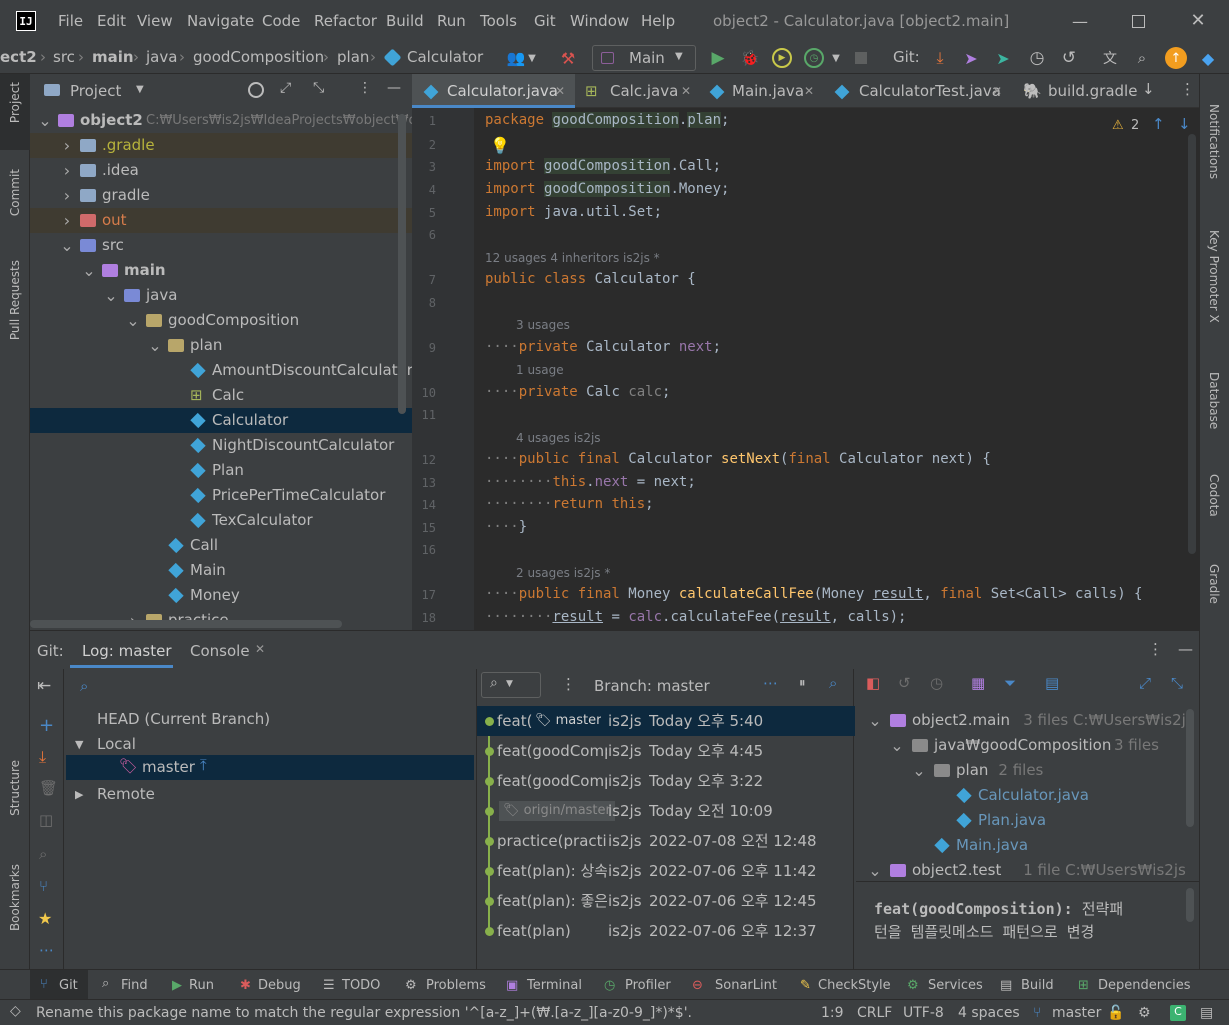 This screenshot has width=1229, height=1025. What do you see at coordinates (940, 58) in the screenshot?
I see `update-project-icon: ⤓` at bounding box center [940, 58].